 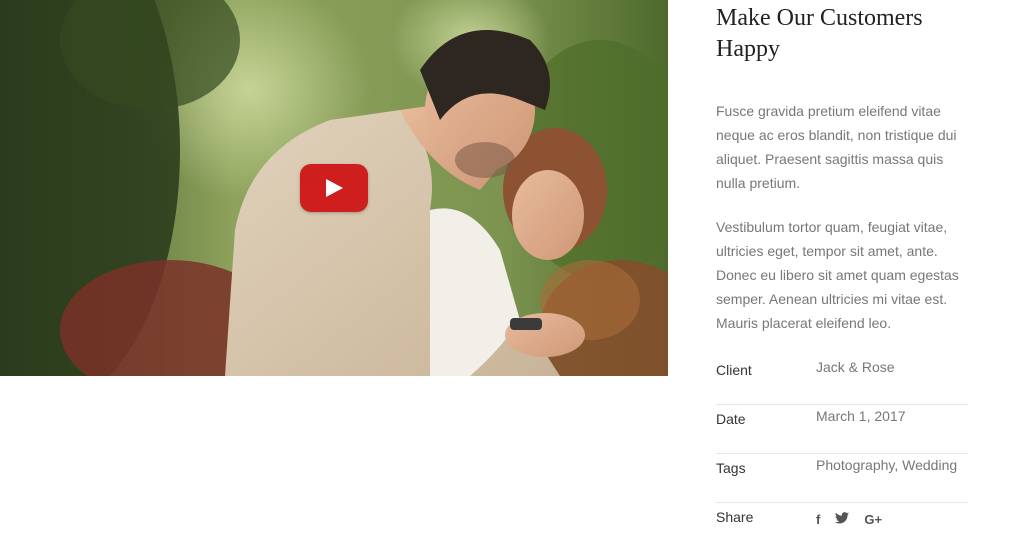 I want to click on client-value: Jack & Rose, so click(x=855, y=367).